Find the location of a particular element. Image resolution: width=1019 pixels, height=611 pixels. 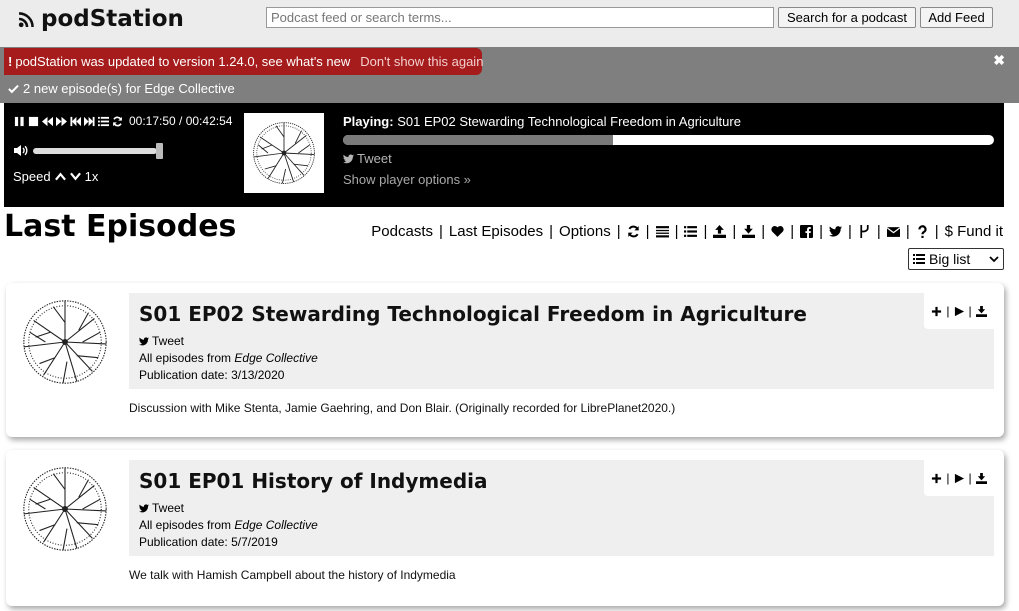

search-podcast-button: Search for a podcast is located at coordinates (847, 17).